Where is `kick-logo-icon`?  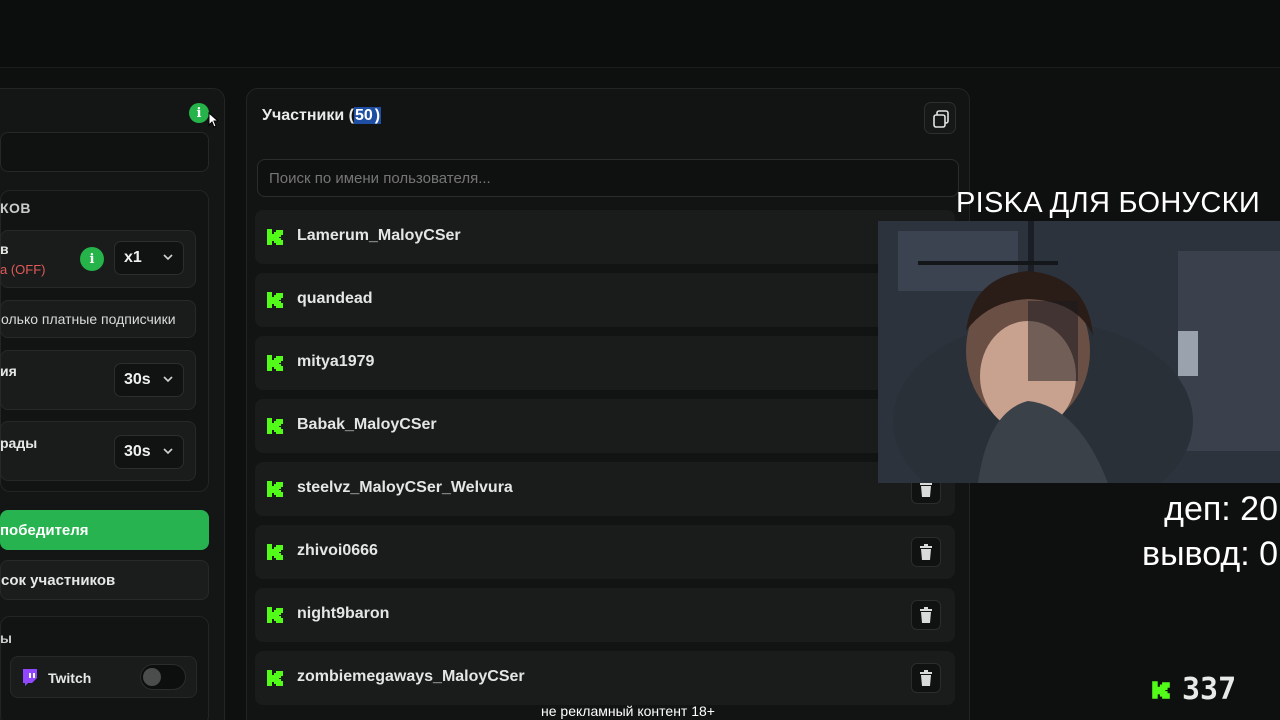 kick-logo-icon is located at coordinates (1161, 689).